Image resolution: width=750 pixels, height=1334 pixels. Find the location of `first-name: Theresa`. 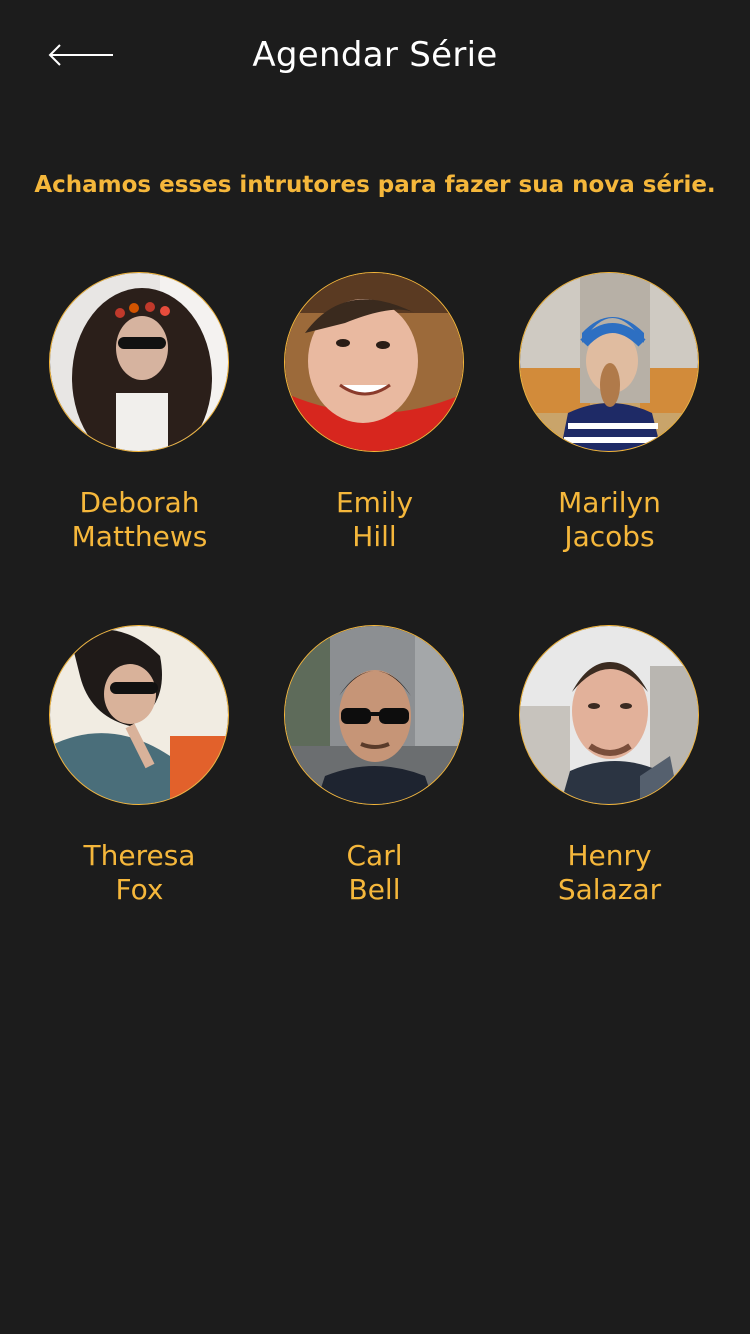

first-name: Theresa is located at coordinates (139, 855).